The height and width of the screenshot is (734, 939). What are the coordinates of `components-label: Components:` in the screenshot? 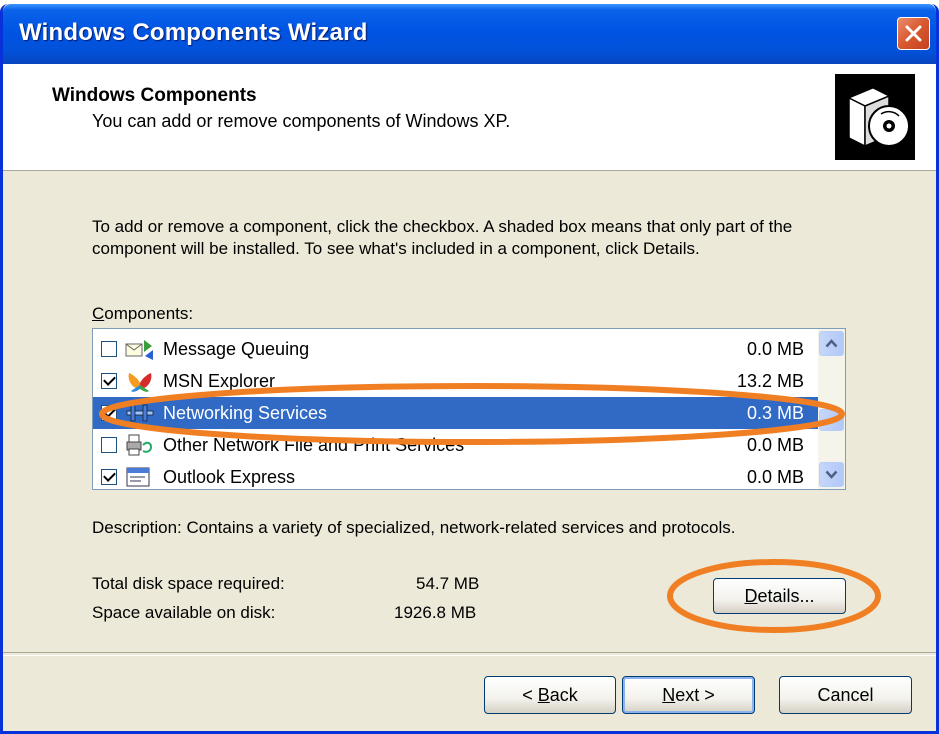 It's located at (142, 314).